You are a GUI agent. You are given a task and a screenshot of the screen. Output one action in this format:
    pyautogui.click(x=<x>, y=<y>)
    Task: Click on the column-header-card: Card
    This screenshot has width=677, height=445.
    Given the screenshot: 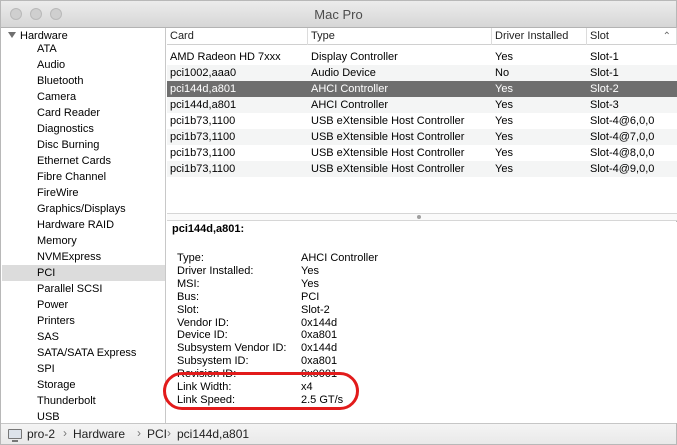 What is the action you would take?
    pyautogui.click(x=237, y=36)
    